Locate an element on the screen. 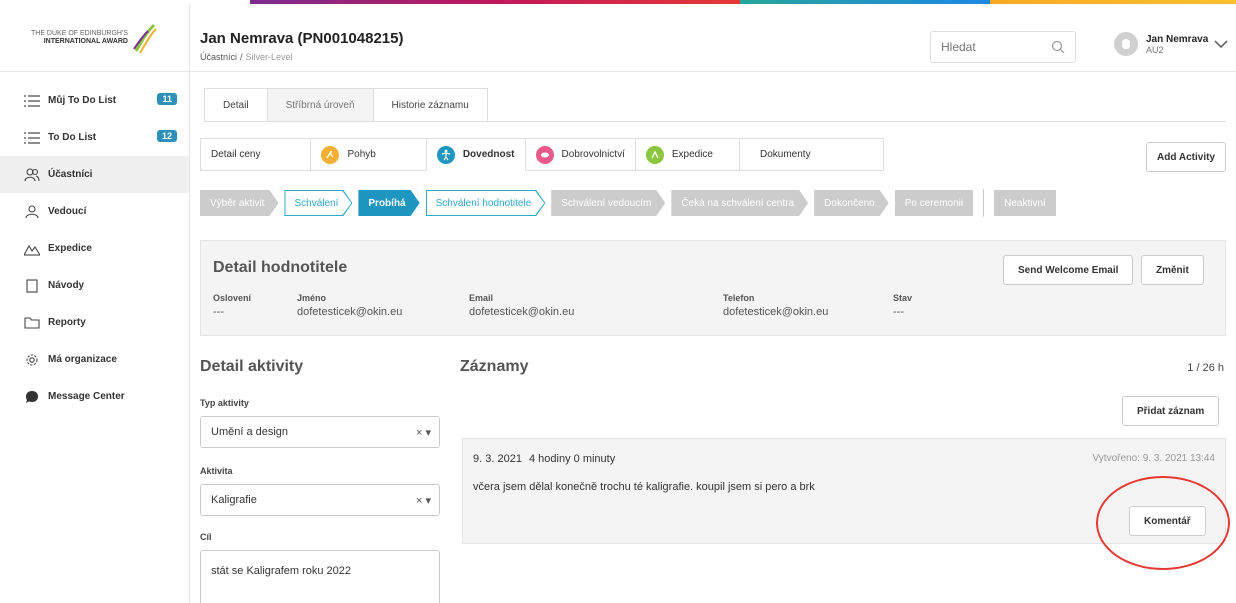 The height and width of the screenshot is (603, 1236). activity-type-select: Umění a design × ▾ is located at coordinates (320, 432).